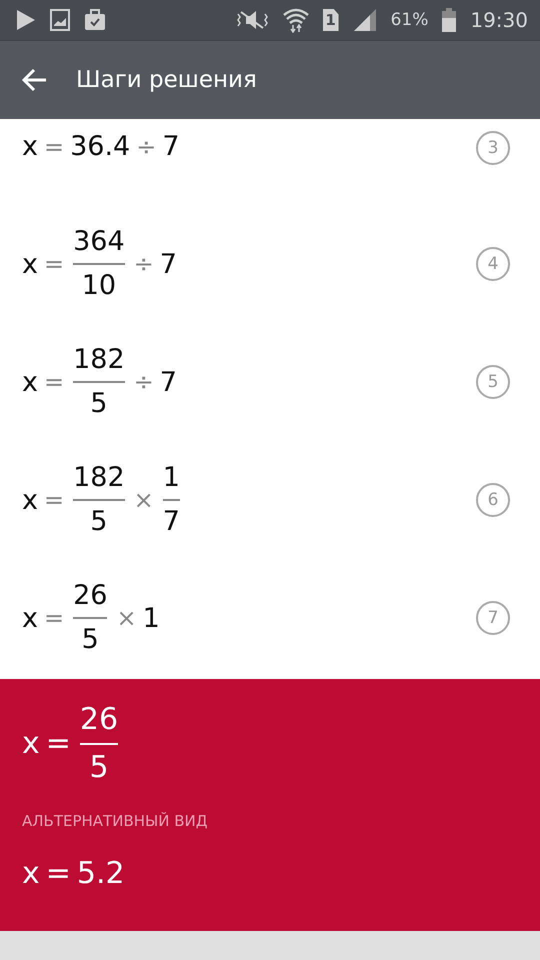 The height and width of the screenshot is (960, 540). What do you see at coordinates (115, 821) in the screenshot?
I see `alternative-form-label: АЛЬТЕРНАТИВНЫЙ ВИД` at bounding box center [115, 821].